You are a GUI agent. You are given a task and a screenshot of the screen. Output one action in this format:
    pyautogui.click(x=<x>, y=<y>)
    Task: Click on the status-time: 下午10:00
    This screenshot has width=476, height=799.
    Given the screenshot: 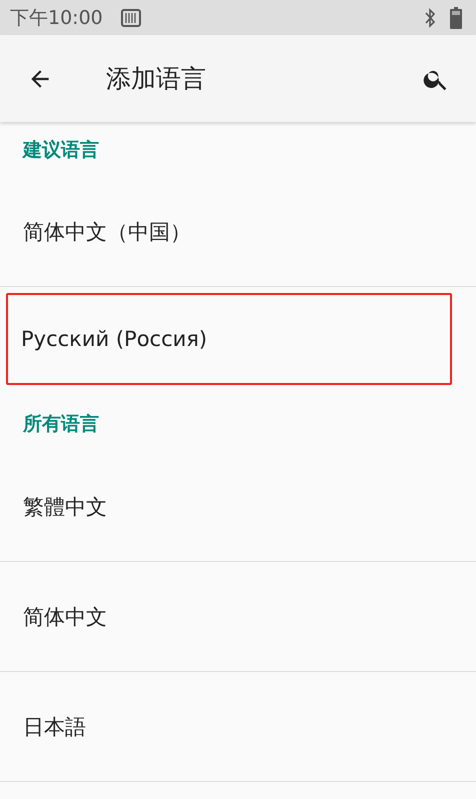 What is the action you would take?
    pyautogui.click(x=56, y=18)
    